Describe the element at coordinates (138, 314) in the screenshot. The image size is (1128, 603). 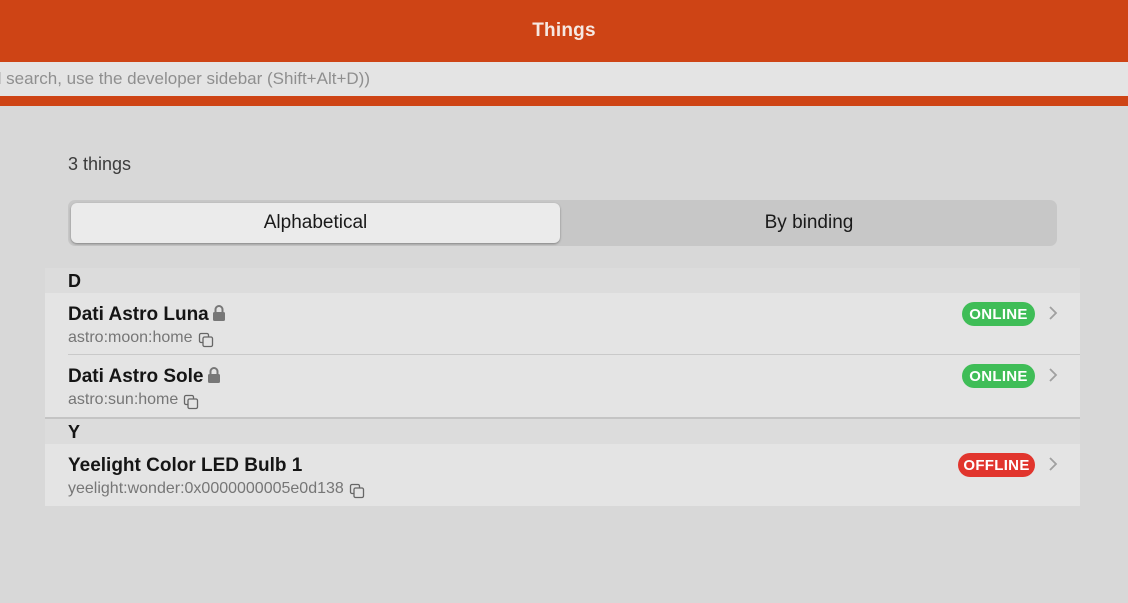
I see `thing-name: Dati Astro Luna` at that location.